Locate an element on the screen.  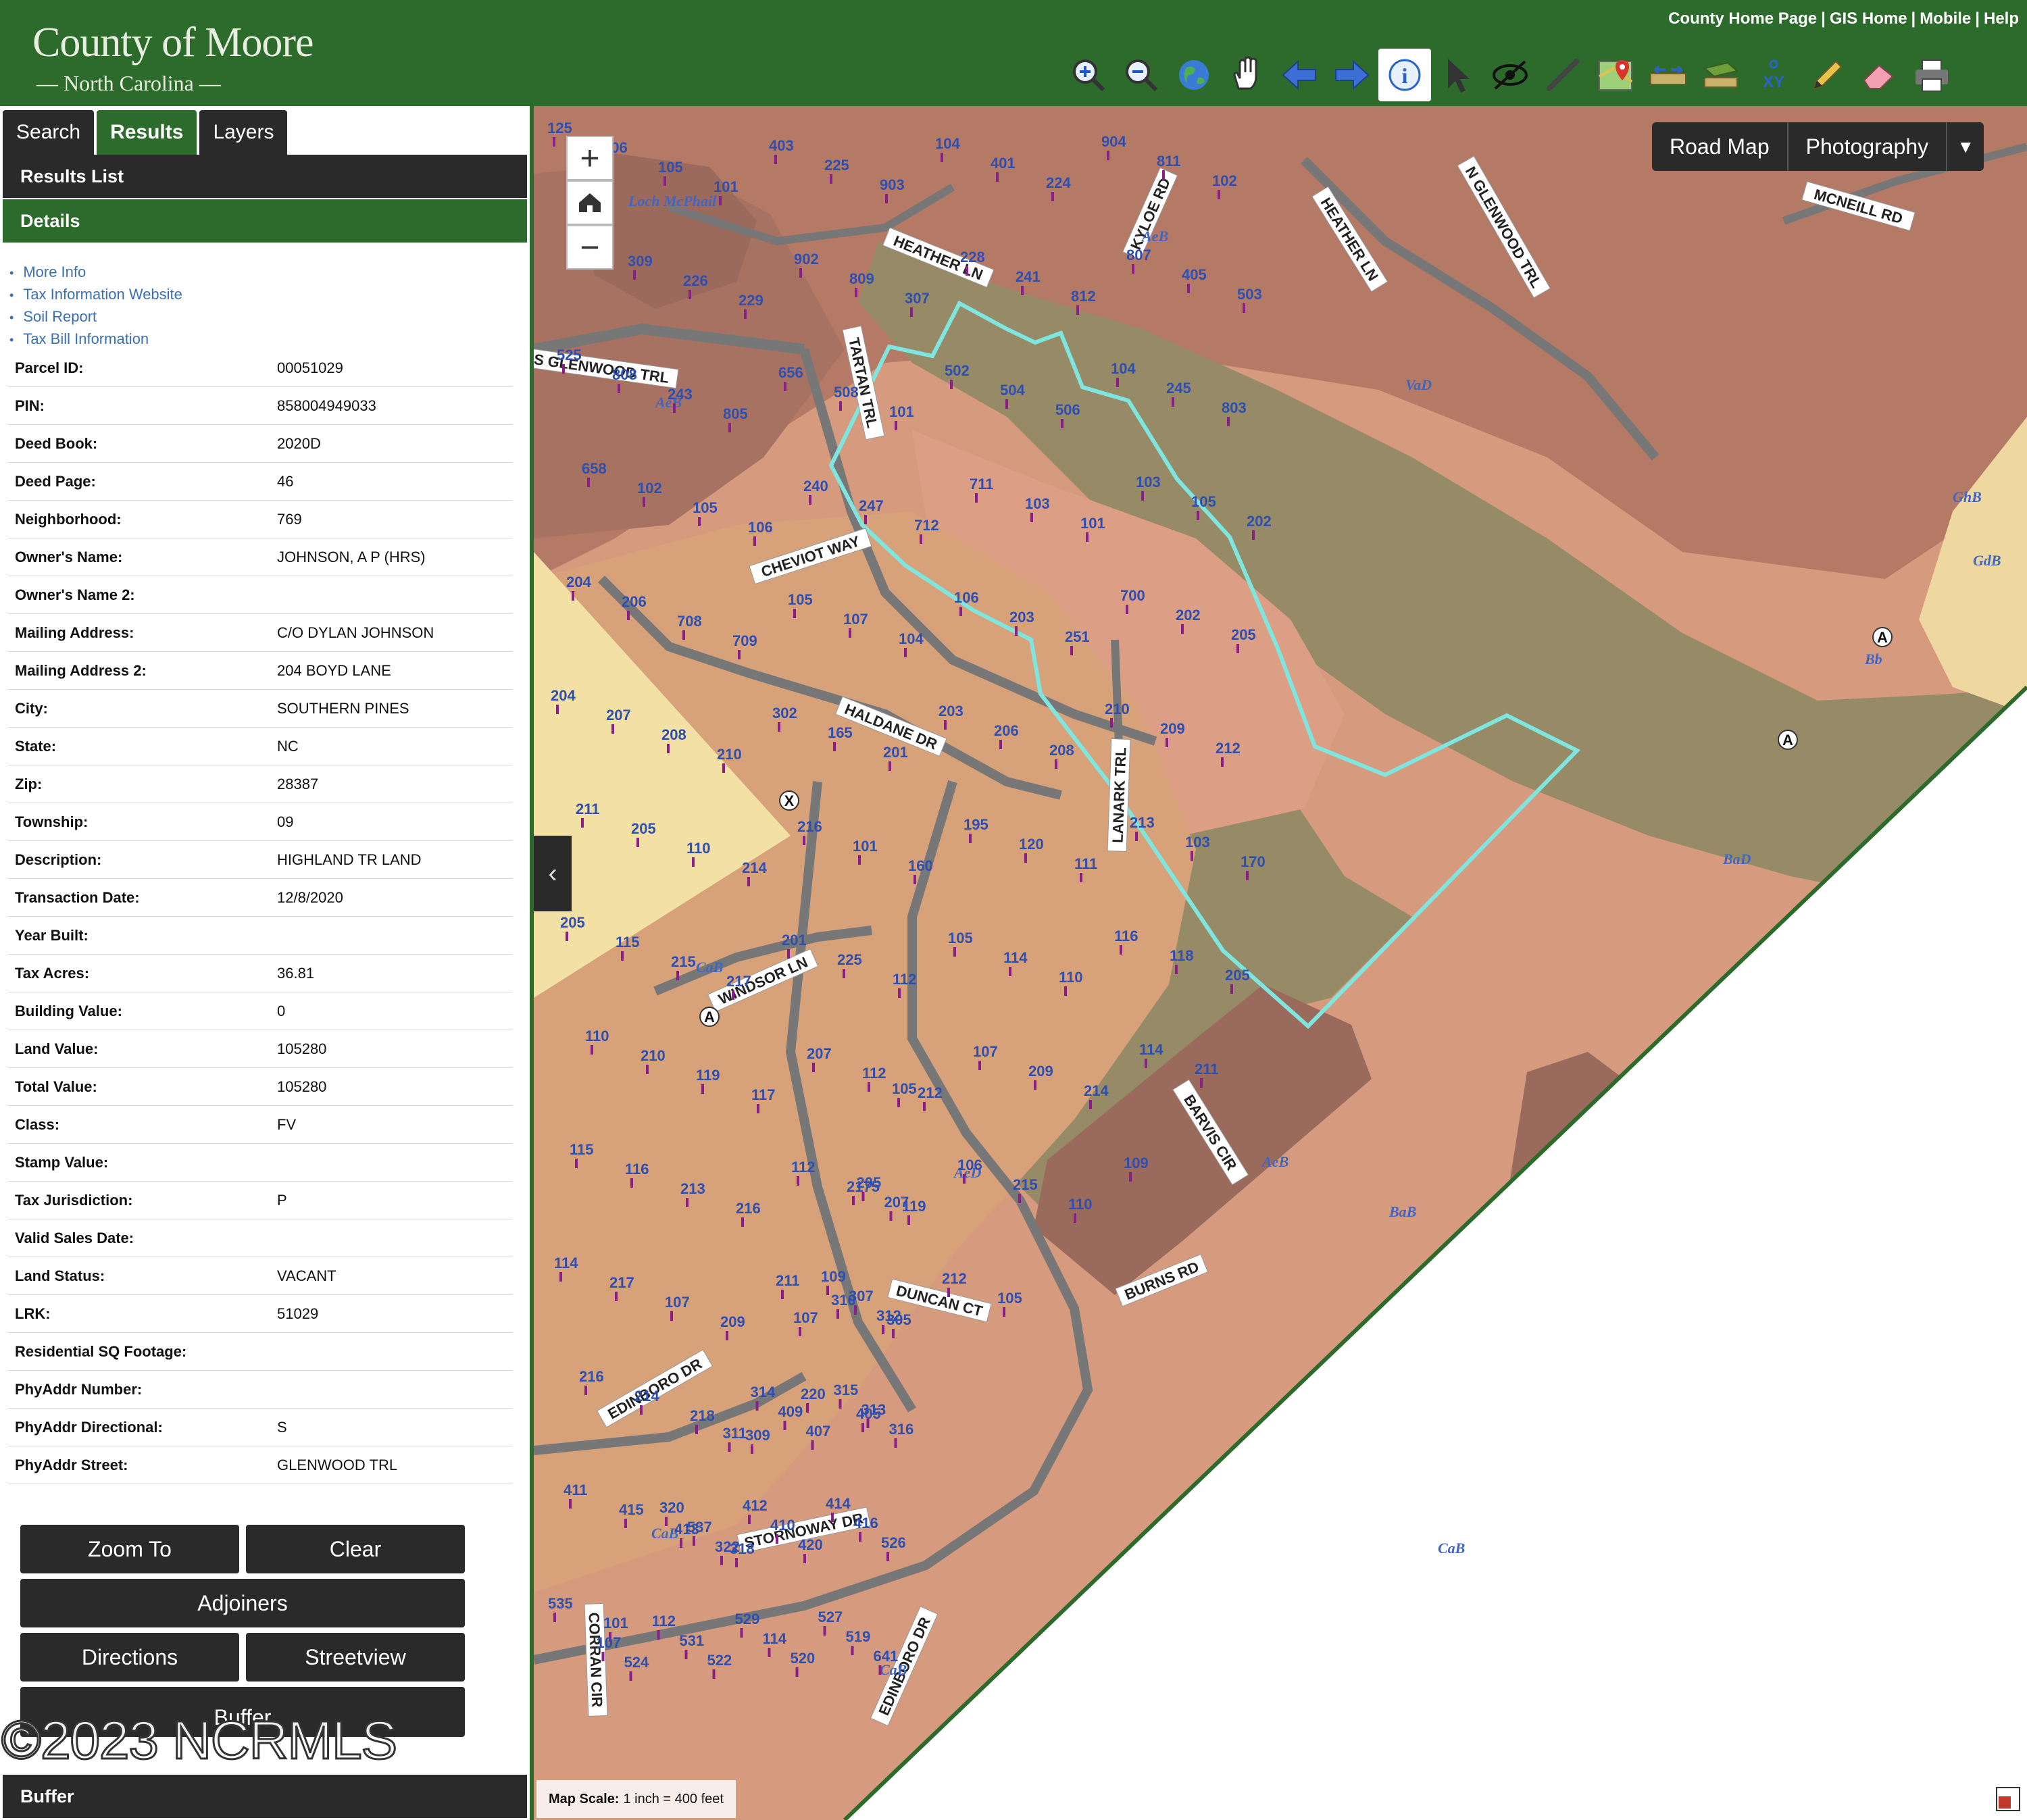
basemap-dropdown-icon: ▼ is located at coordinates (1965, 147).